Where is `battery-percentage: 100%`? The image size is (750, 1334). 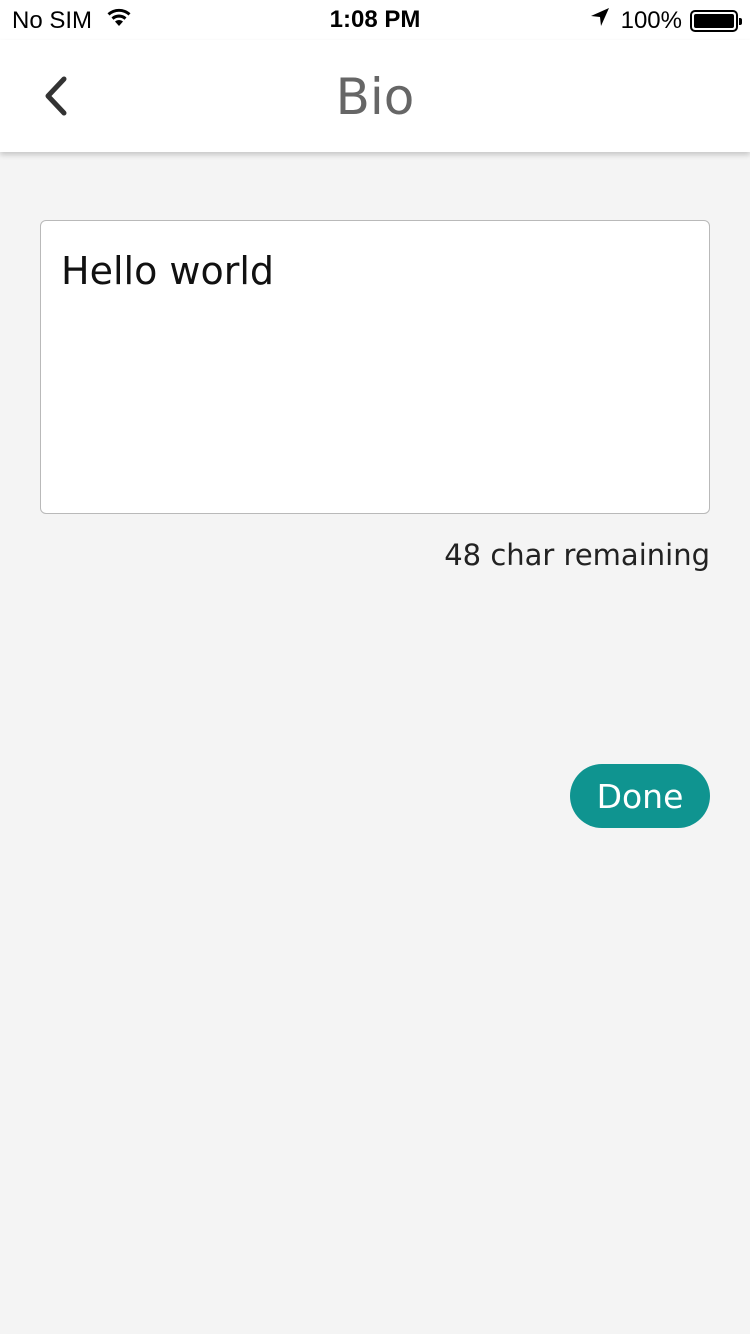
battery-percentage: 100% is located at coordinates (651, 20).